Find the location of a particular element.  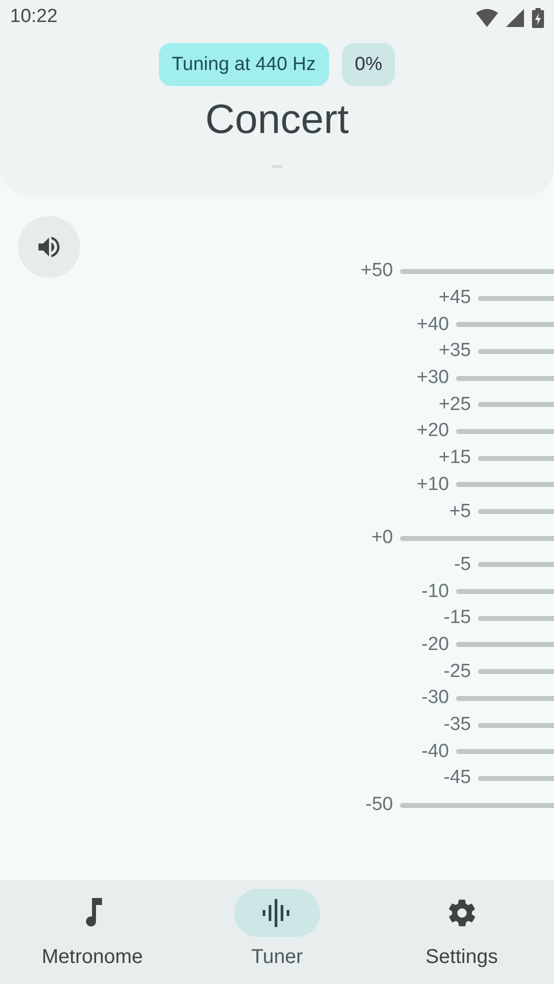

tuning-chip: Tuning at 440 Hz is located at coordinates (243, 64).